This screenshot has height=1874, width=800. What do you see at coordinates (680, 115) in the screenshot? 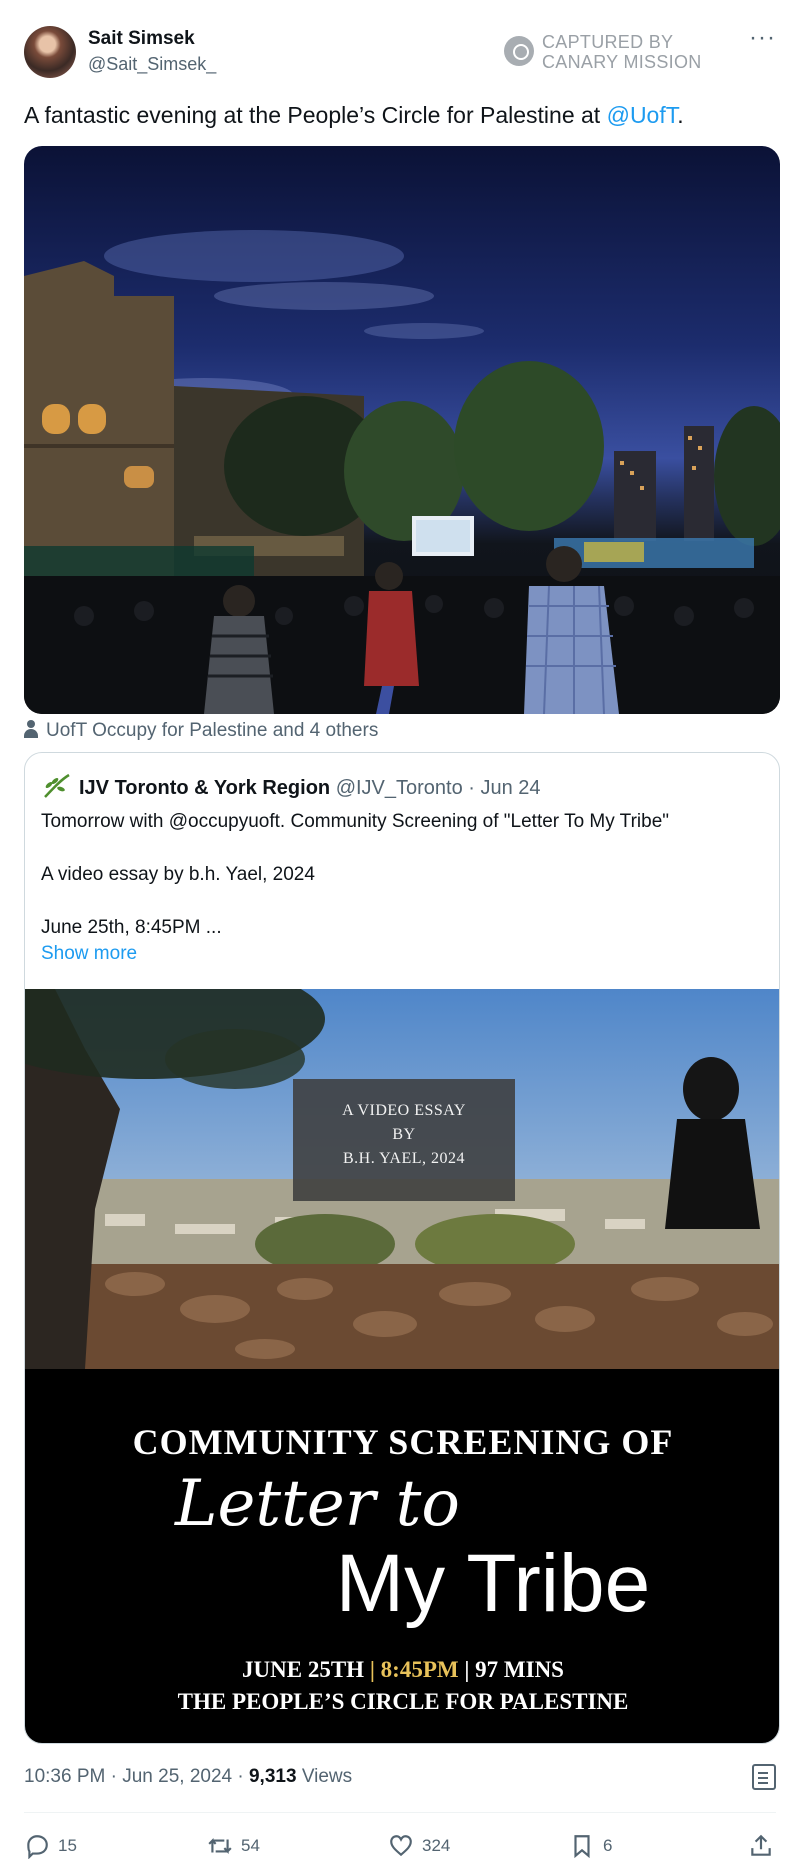
I see `tweet-text-end: .` at bounding box center [680, 115].